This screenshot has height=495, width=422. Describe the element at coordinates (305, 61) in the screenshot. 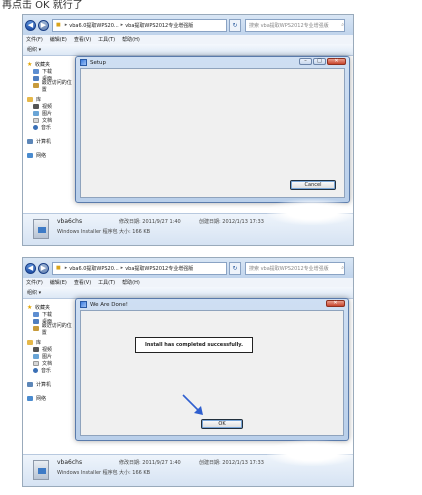

I see `minimize-button: –` at that location.